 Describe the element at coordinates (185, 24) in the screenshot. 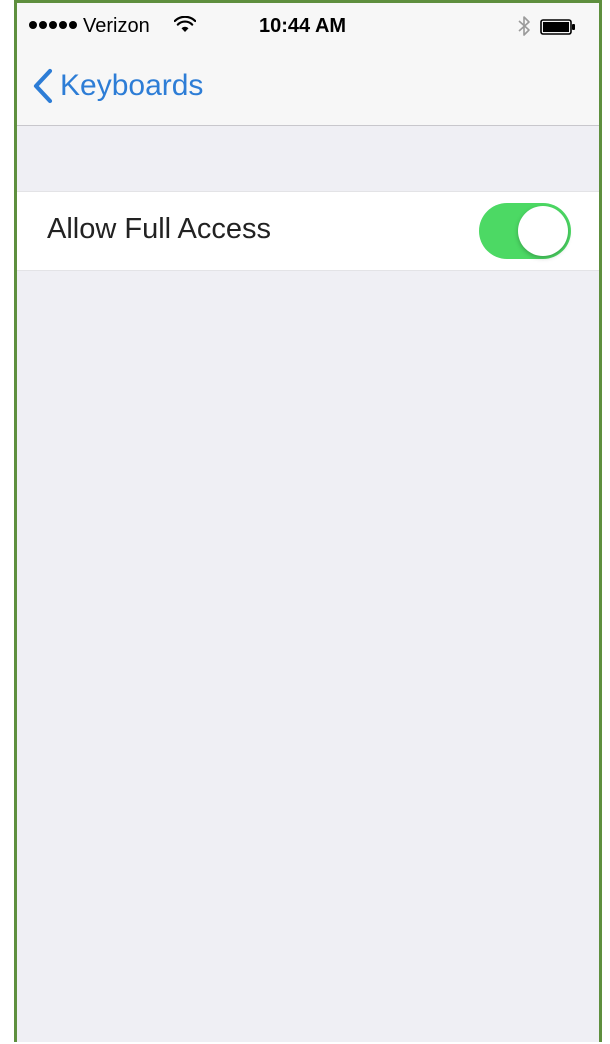

I see `wifi-icon` at that location.